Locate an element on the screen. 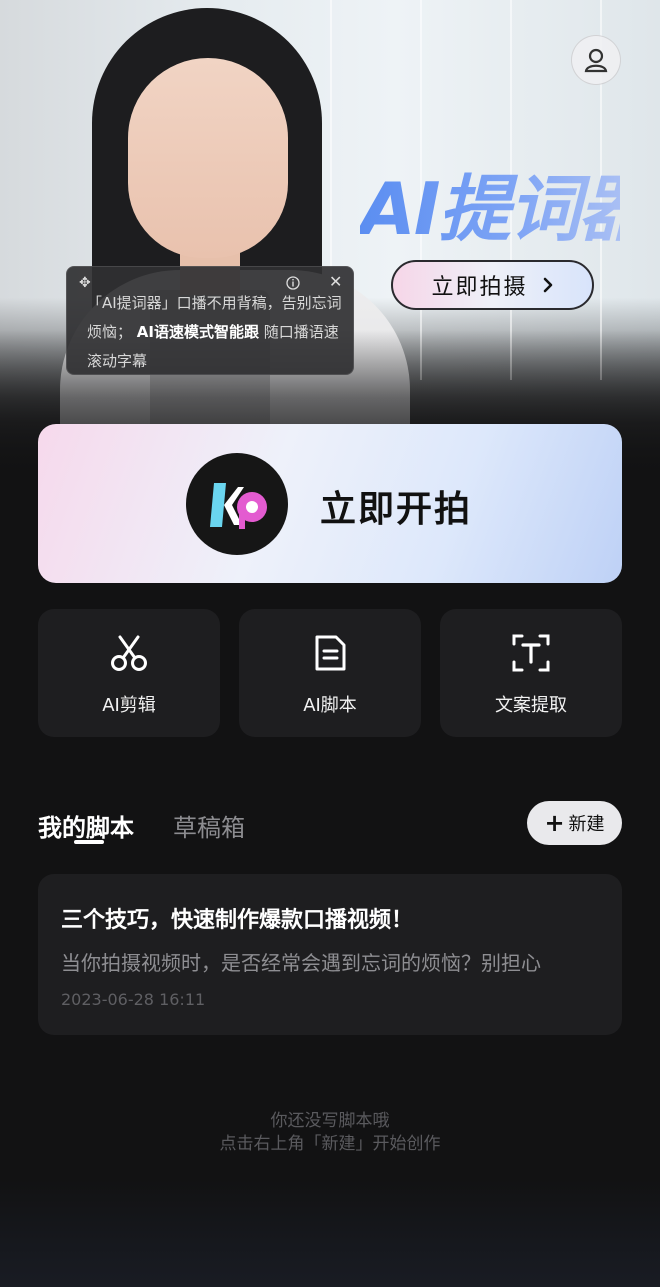 The width and height of the screenshot is (660, 1287). profile-button is located at coordinates (596, 60).